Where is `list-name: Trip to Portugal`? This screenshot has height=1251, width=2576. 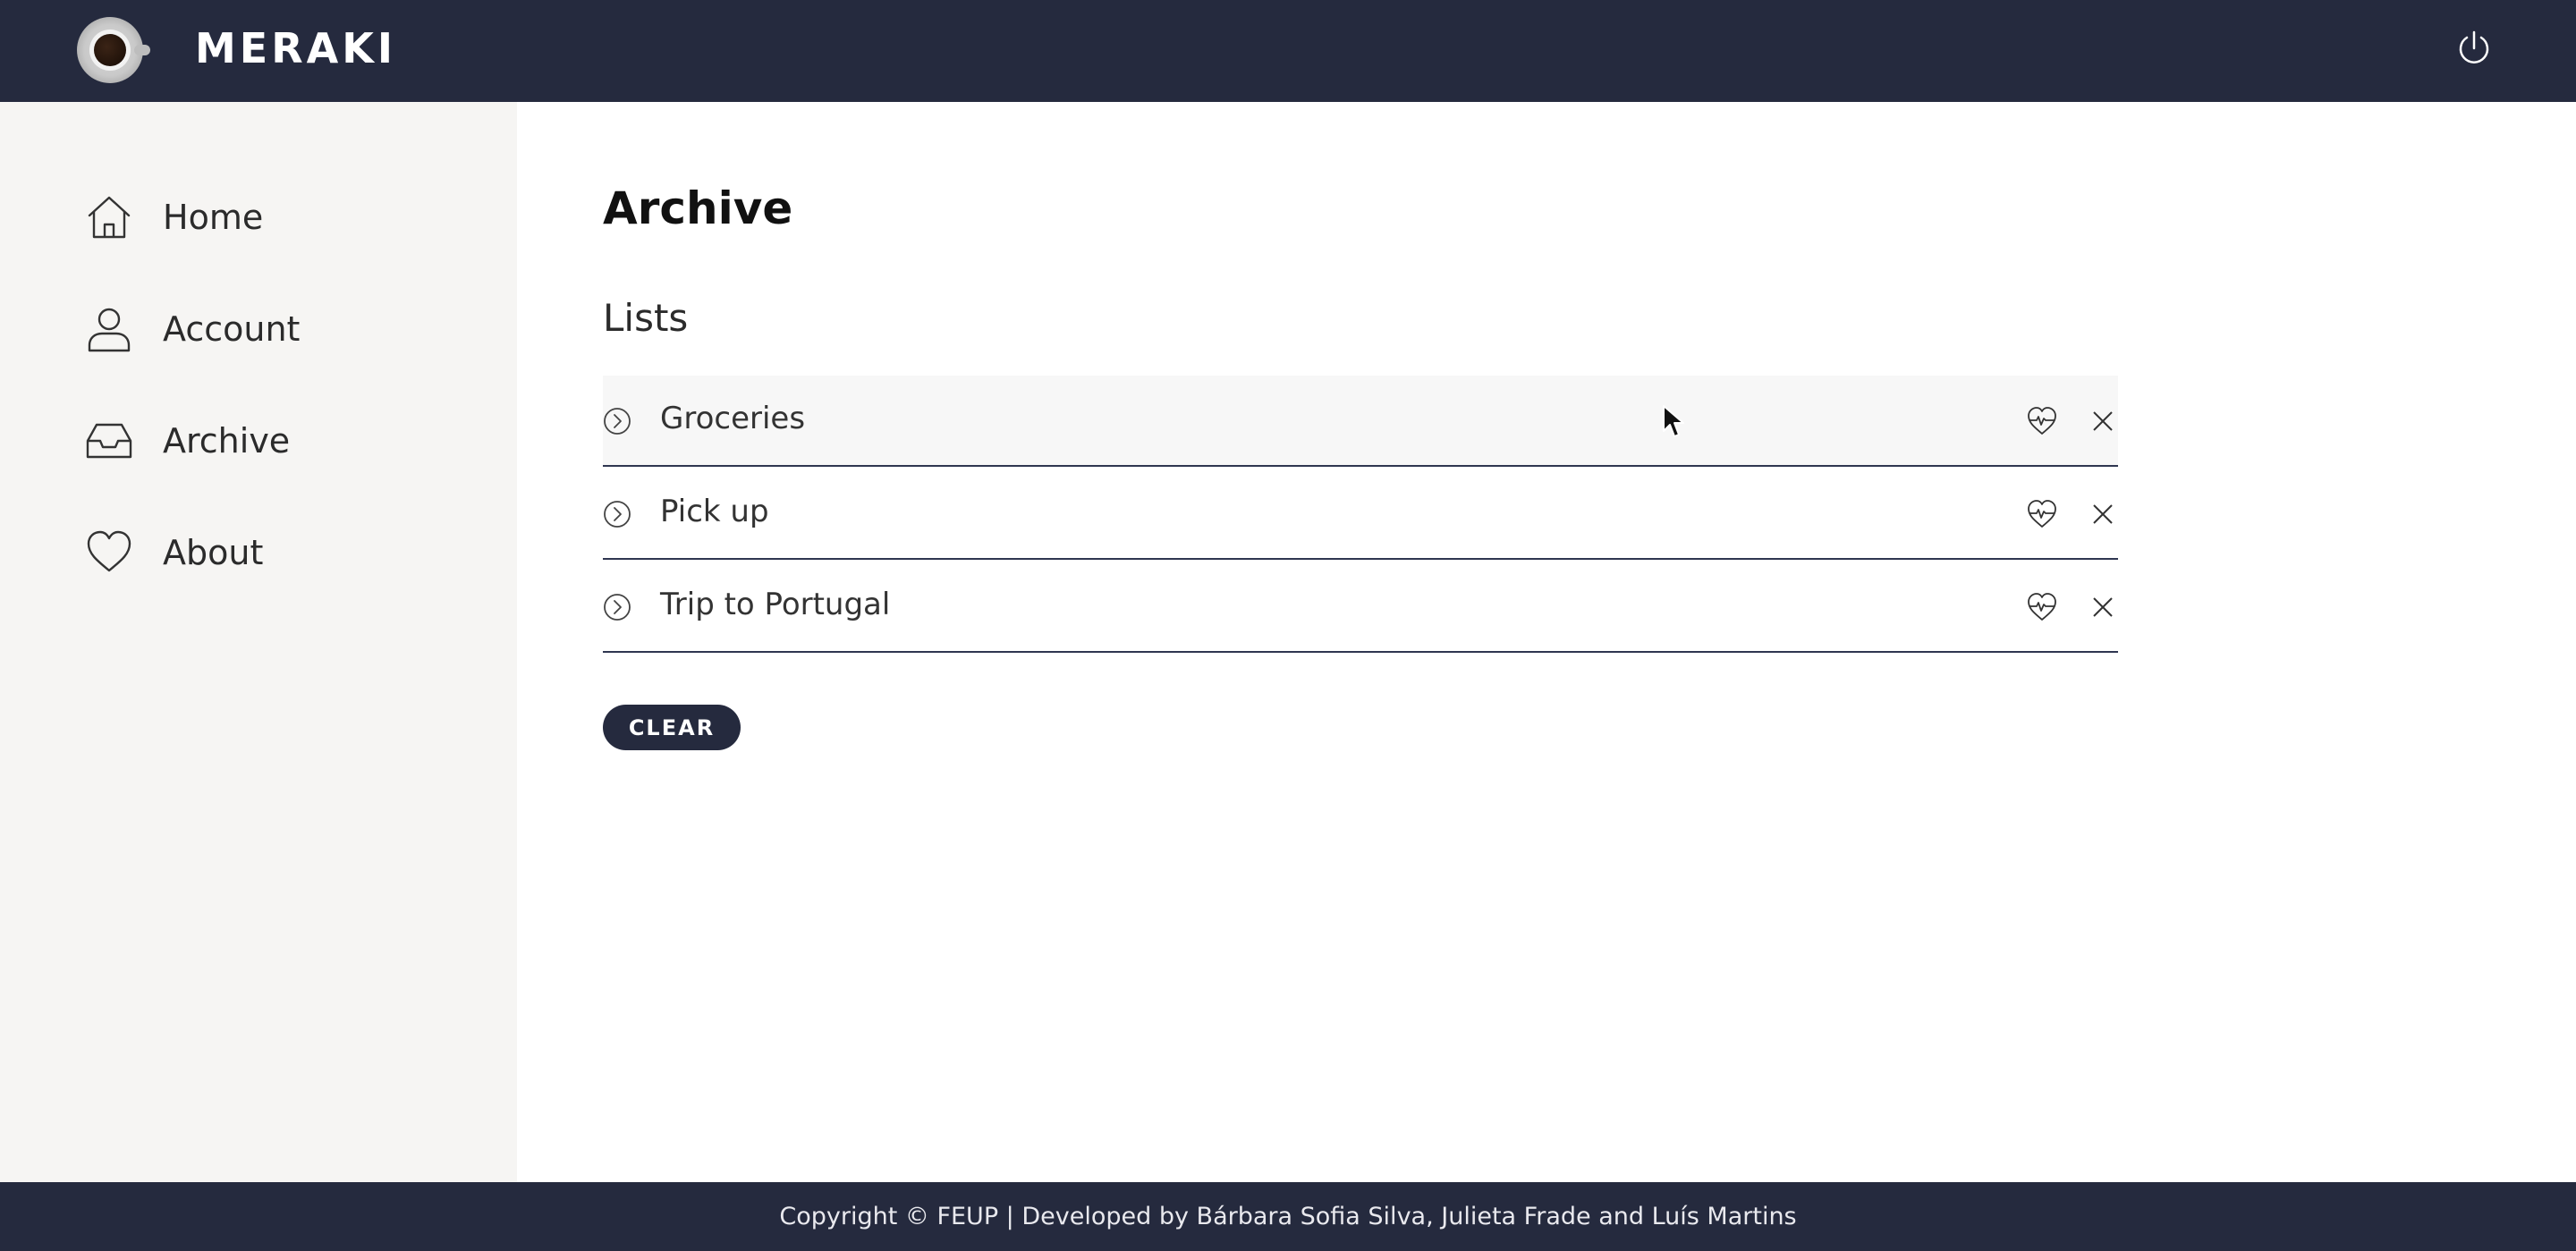
list-name: Trip to Portugal is located at coordinates (775, 605).